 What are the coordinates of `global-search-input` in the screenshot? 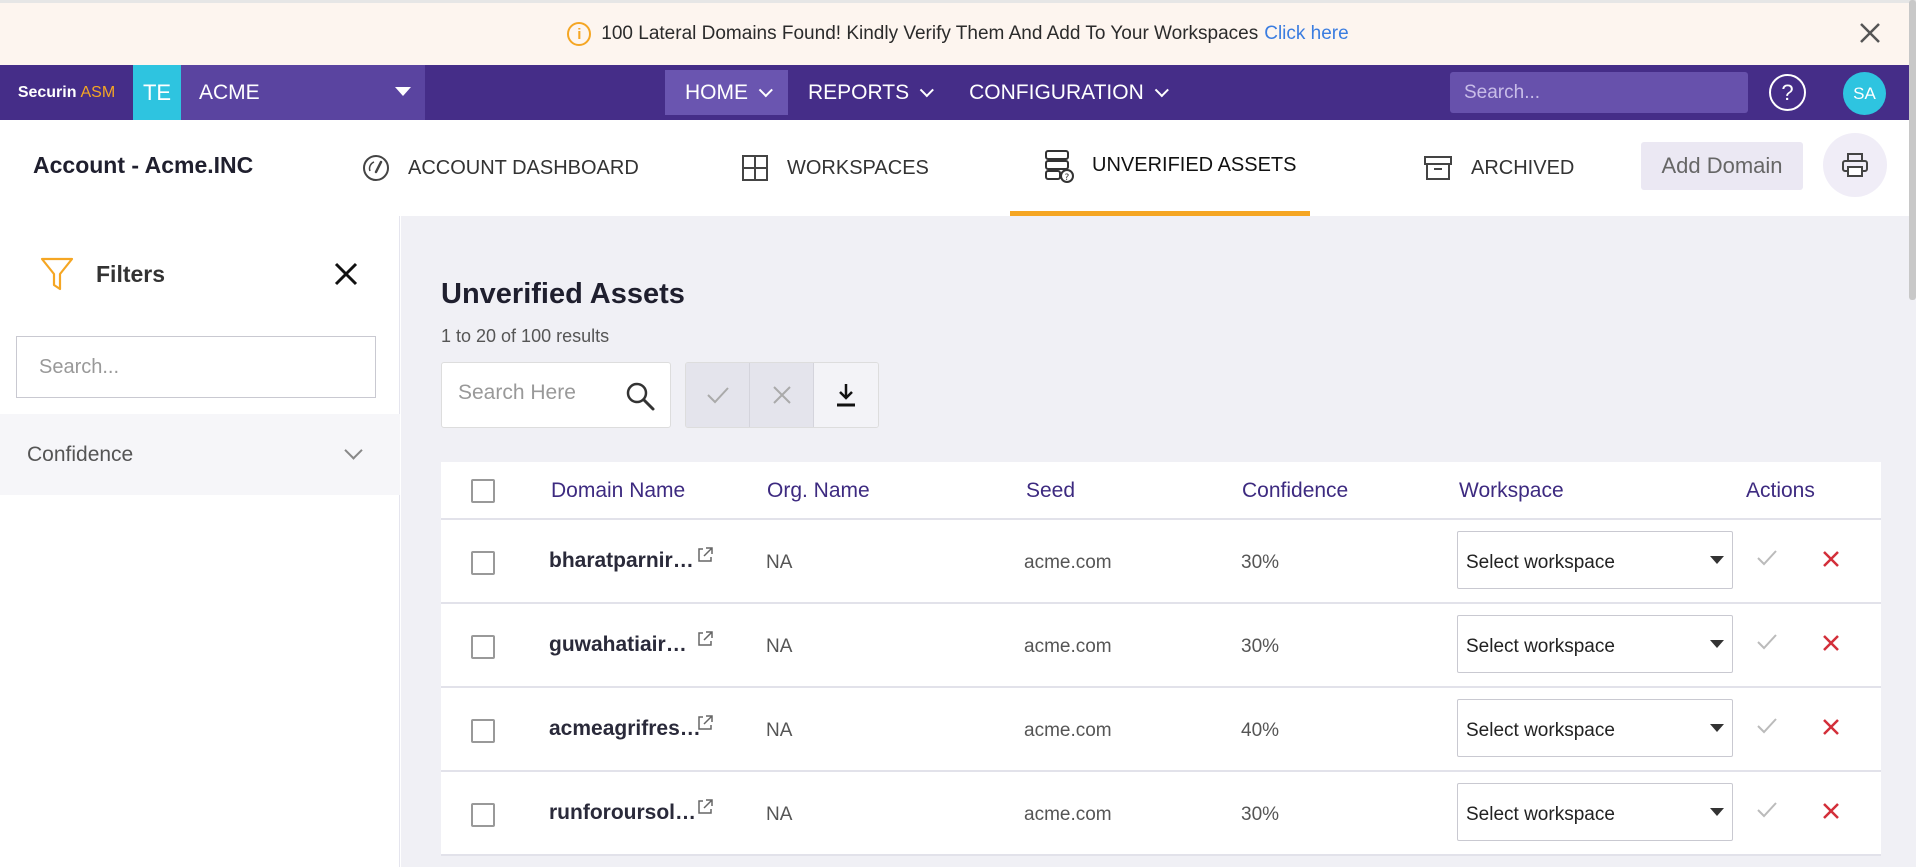 It's located at (1599, 92).